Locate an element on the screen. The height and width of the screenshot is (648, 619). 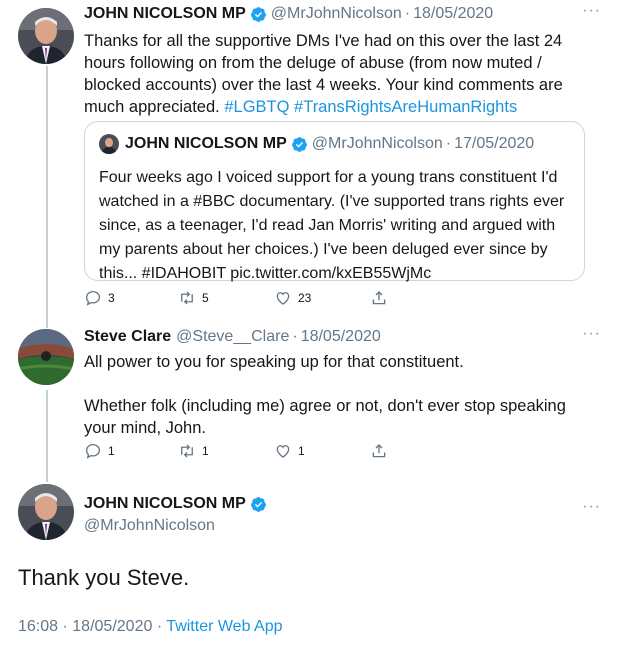
quoted-tweet-date: 17/05/2020 is located at coordinates (494, 143).